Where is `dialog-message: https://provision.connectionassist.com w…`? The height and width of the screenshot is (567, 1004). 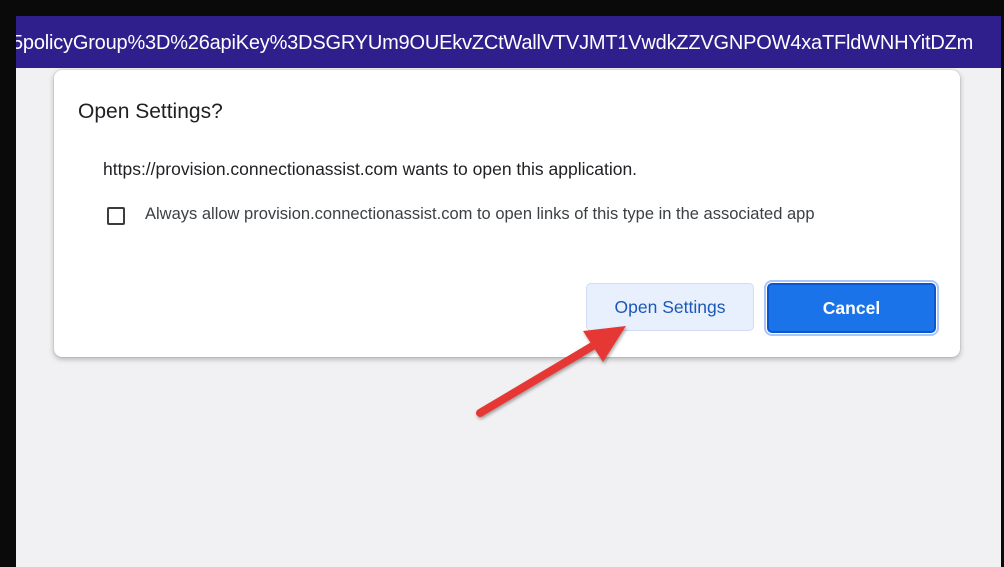 dialog-message: https://provision.connectionassist.com w… is located at coordinates (370, 169).